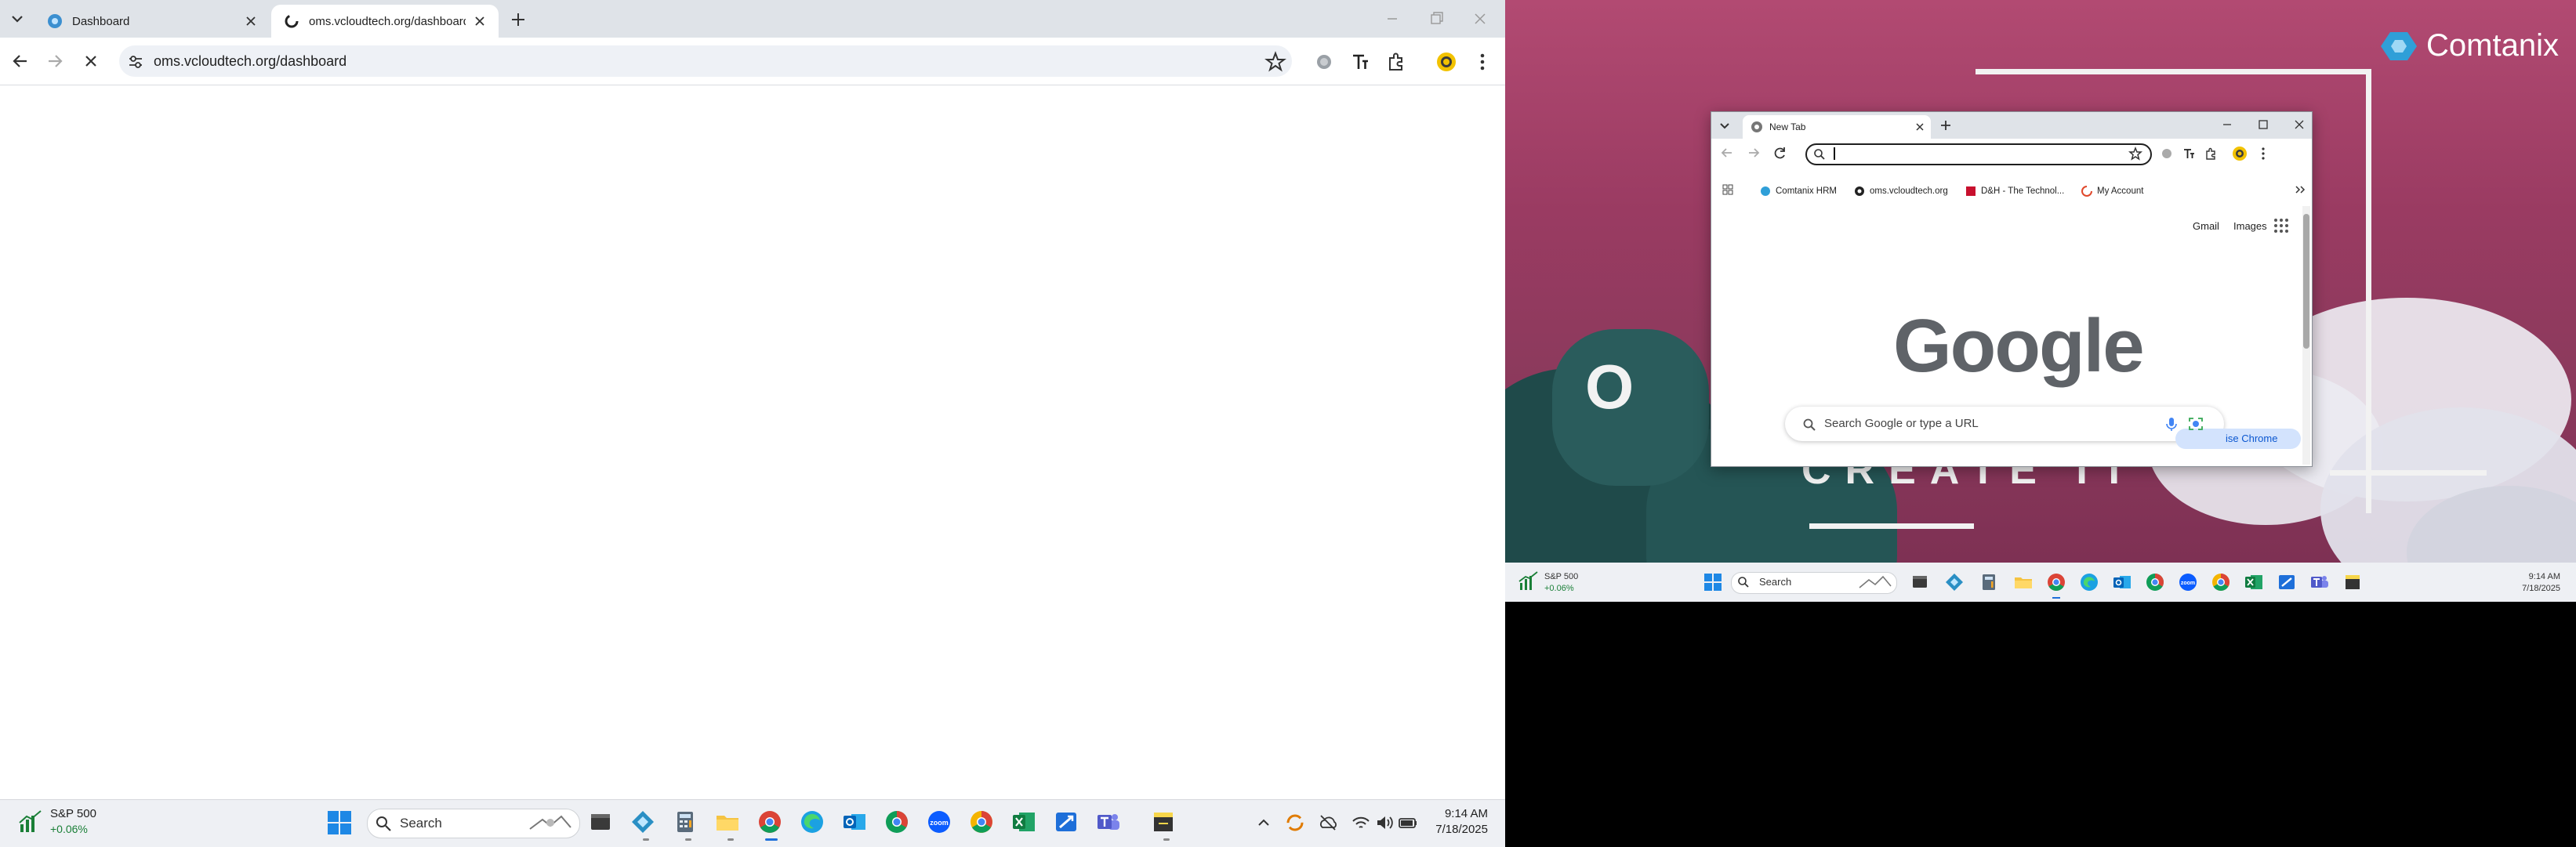 This screenshot has width=2576, height=847. What do you see at coordinates (1901, 192) in the screenshot?
I see `bookmark-oms-vcloudtech: oms.vcloudtech.org` at bounding box center [1901, 192].